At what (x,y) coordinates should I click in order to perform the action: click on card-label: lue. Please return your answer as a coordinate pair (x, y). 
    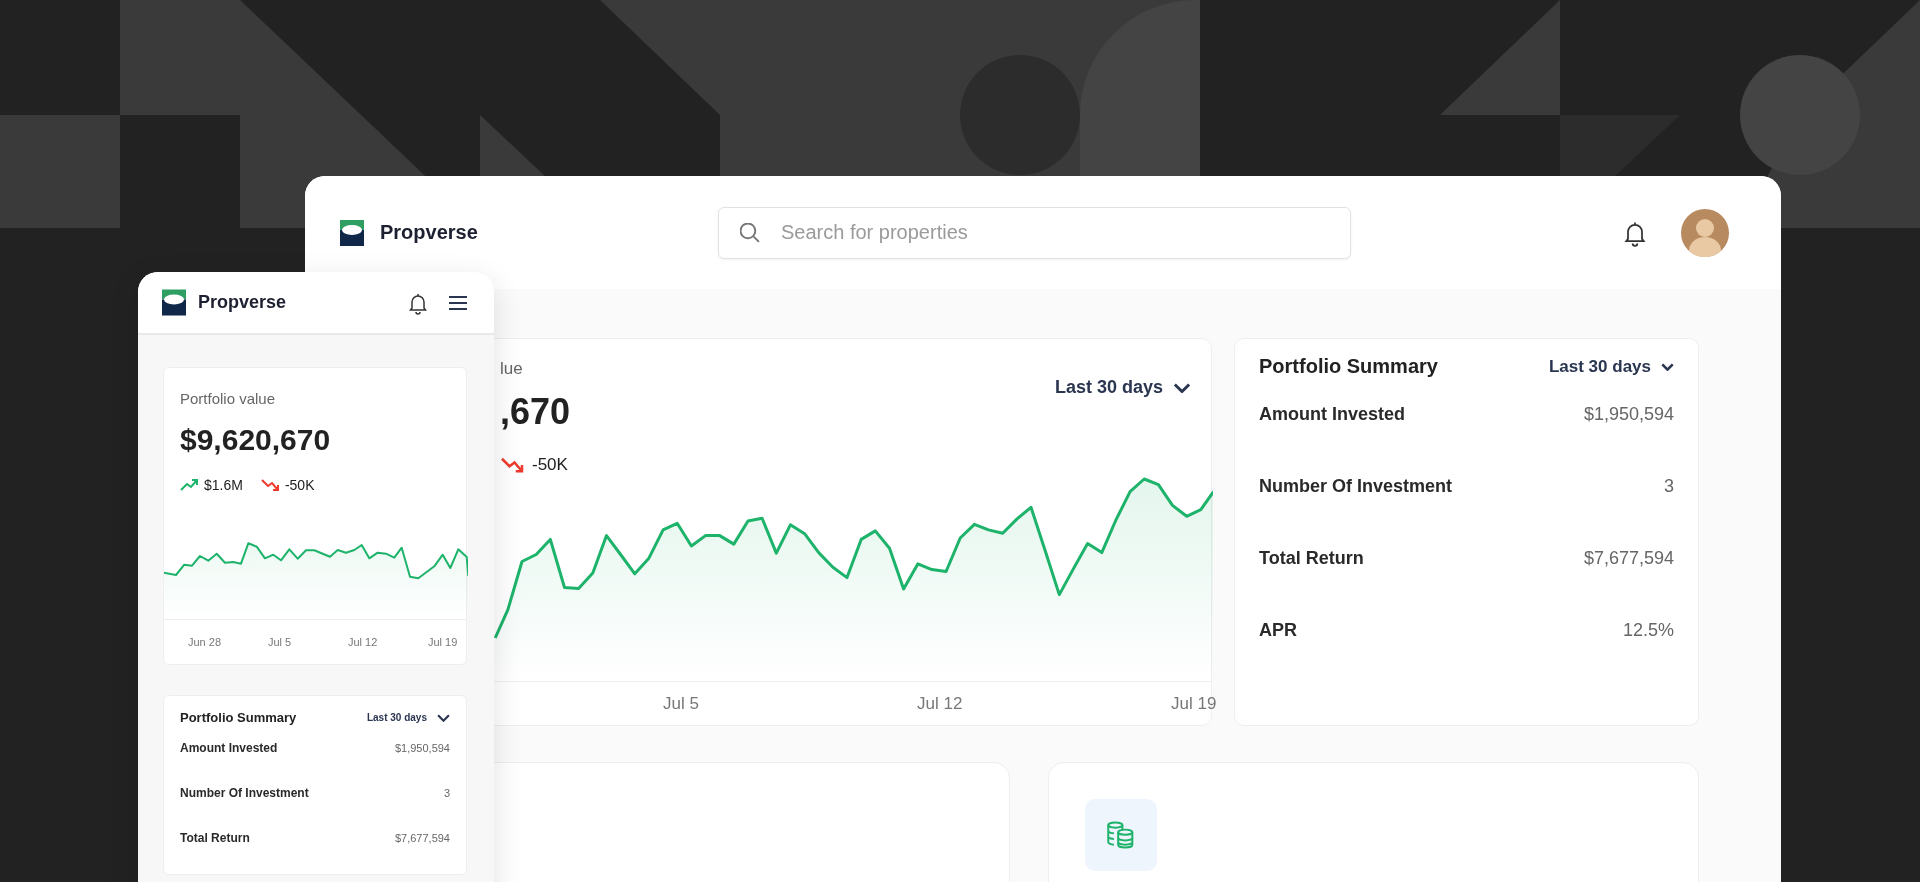
    Looking at the image, I should click on (512, 369).